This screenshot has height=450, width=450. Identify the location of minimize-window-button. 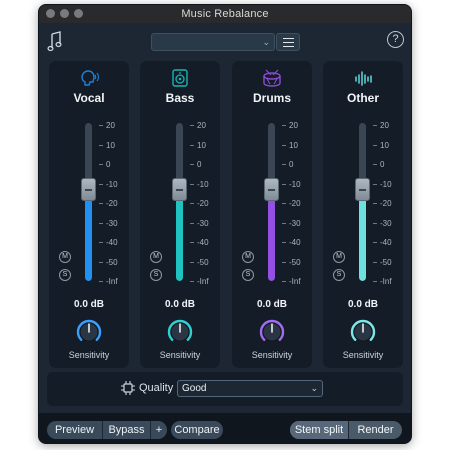
(64, 13).